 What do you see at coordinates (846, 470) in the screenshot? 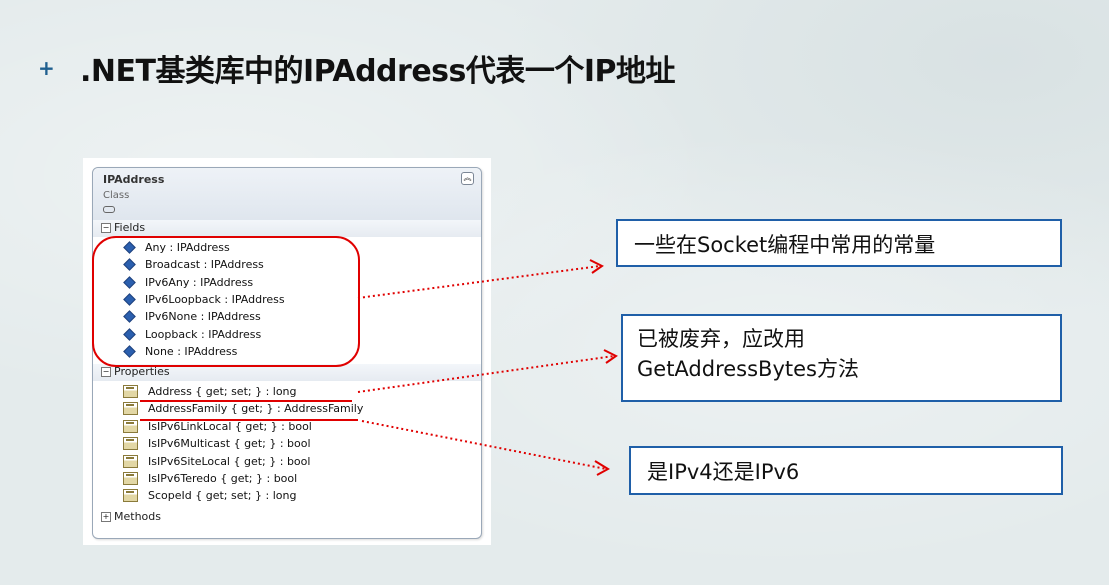
I see `callout-ip-version: 是IPv4还是IPv6` at bounding box center [846, 470].